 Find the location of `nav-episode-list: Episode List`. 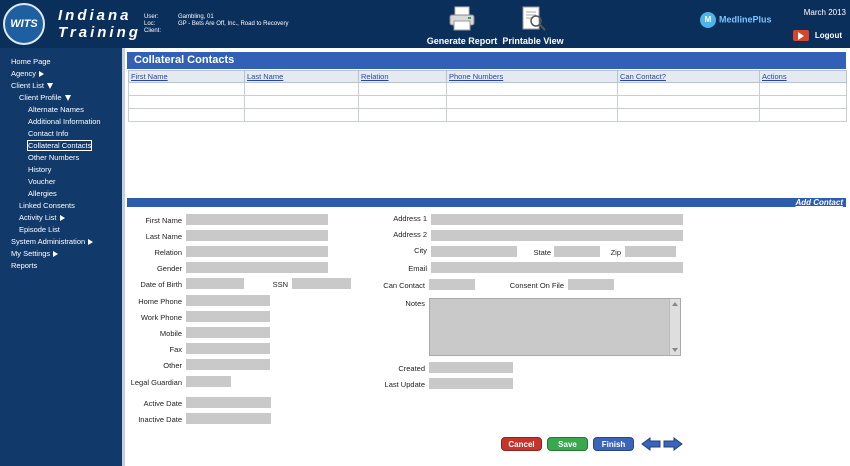

nav-episode-list: Episode List is located at coordinates (39, 229).